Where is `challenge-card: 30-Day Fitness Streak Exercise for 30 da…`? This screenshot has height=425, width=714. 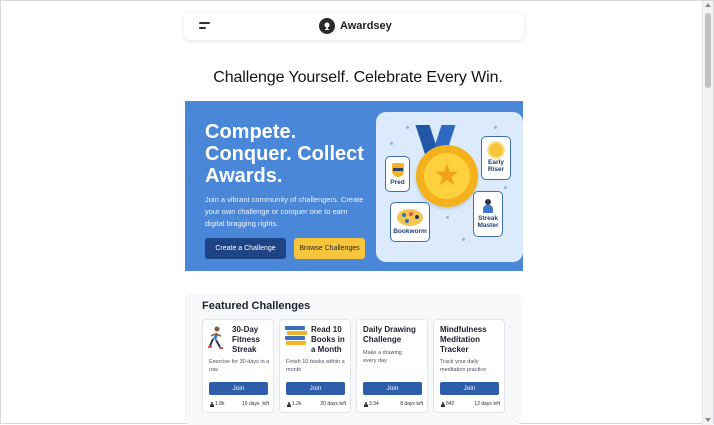 challenge-card: 30-Day Fitness Streak Exercise for 30 da… is located at coordinates (238, 366).